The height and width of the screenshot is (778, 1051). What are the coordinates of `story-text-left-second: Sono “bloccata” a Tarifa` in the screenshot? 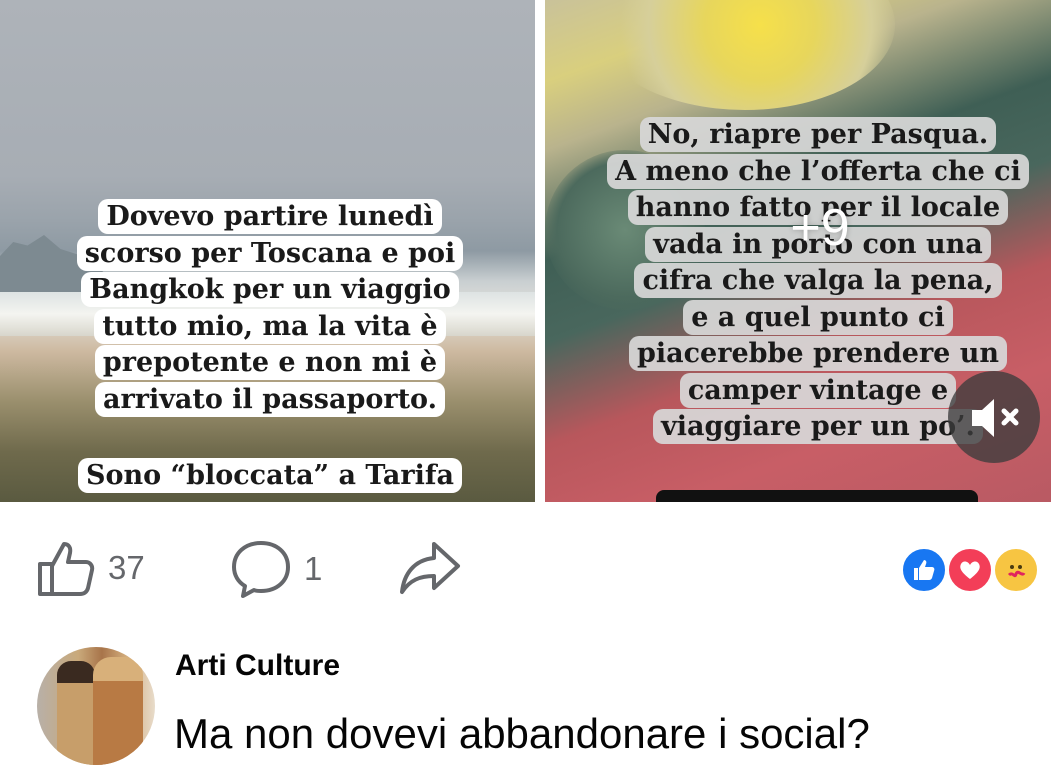 It's located at (270, 476).